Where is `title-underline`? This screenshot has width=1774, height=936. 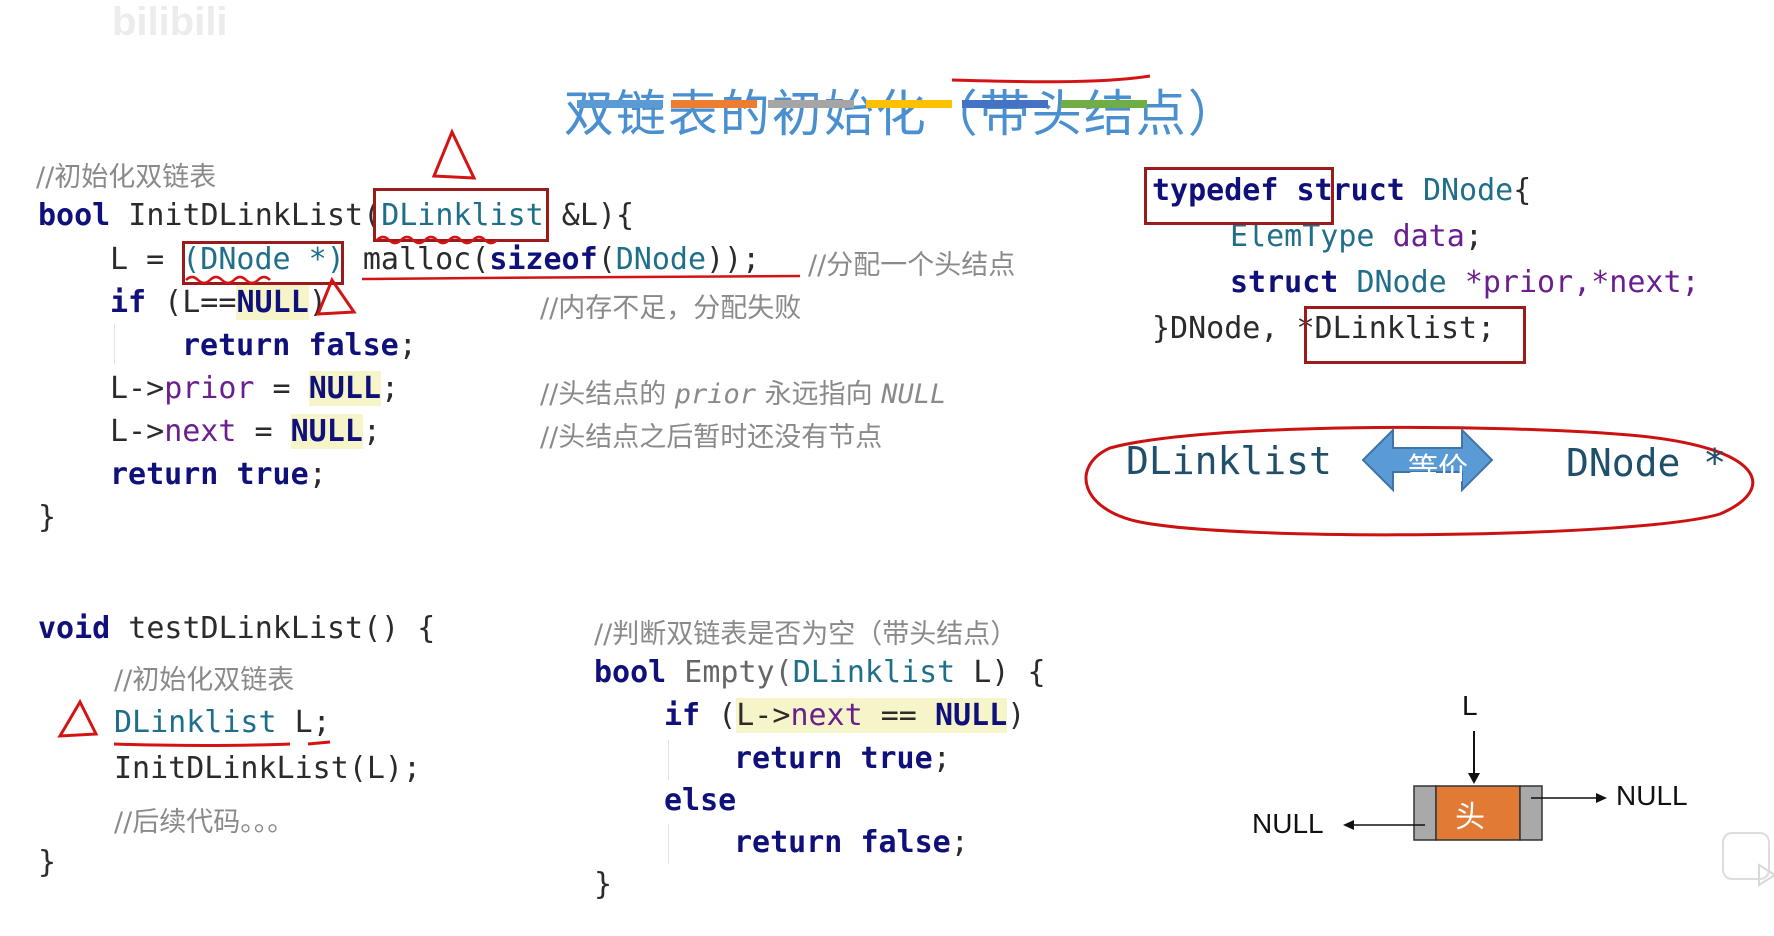 title-underline is located at coordinates (1051, 79).